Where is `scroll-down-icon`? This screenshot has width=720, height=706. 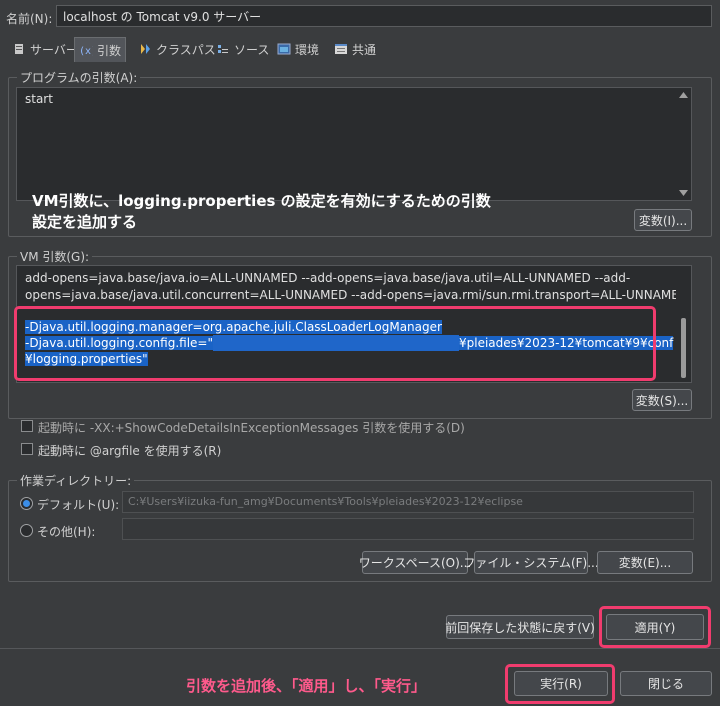
scroll-down-icon is located at coordinates (683, 193).